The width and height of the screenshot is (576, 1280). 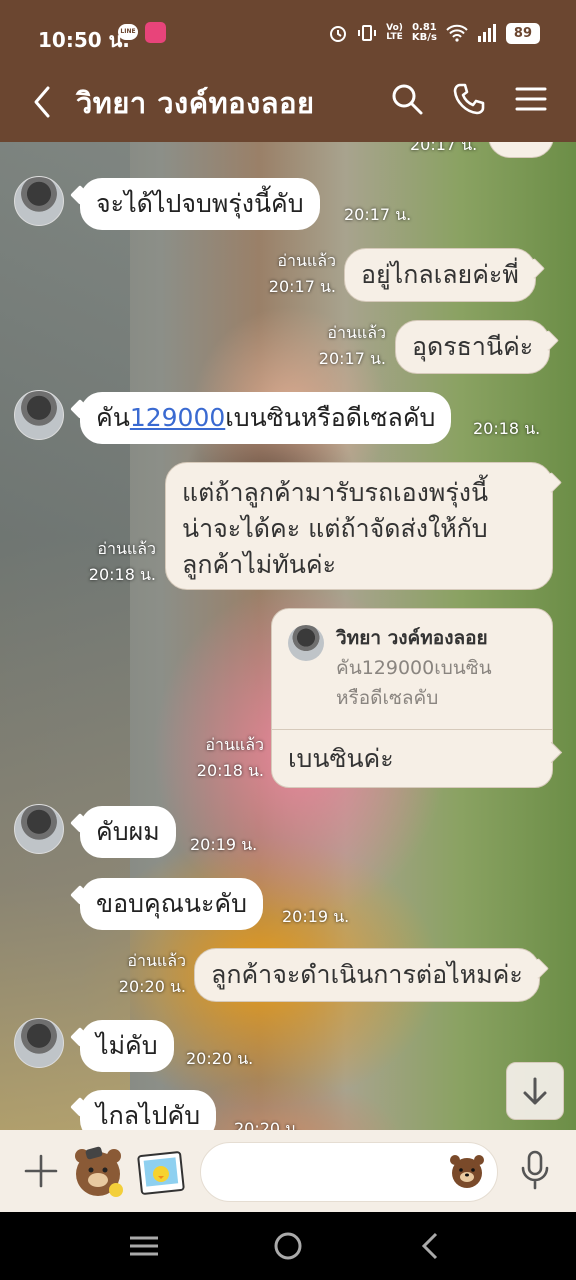 I want to click on phone-number-link: 129000, so click(x=177, y=417).